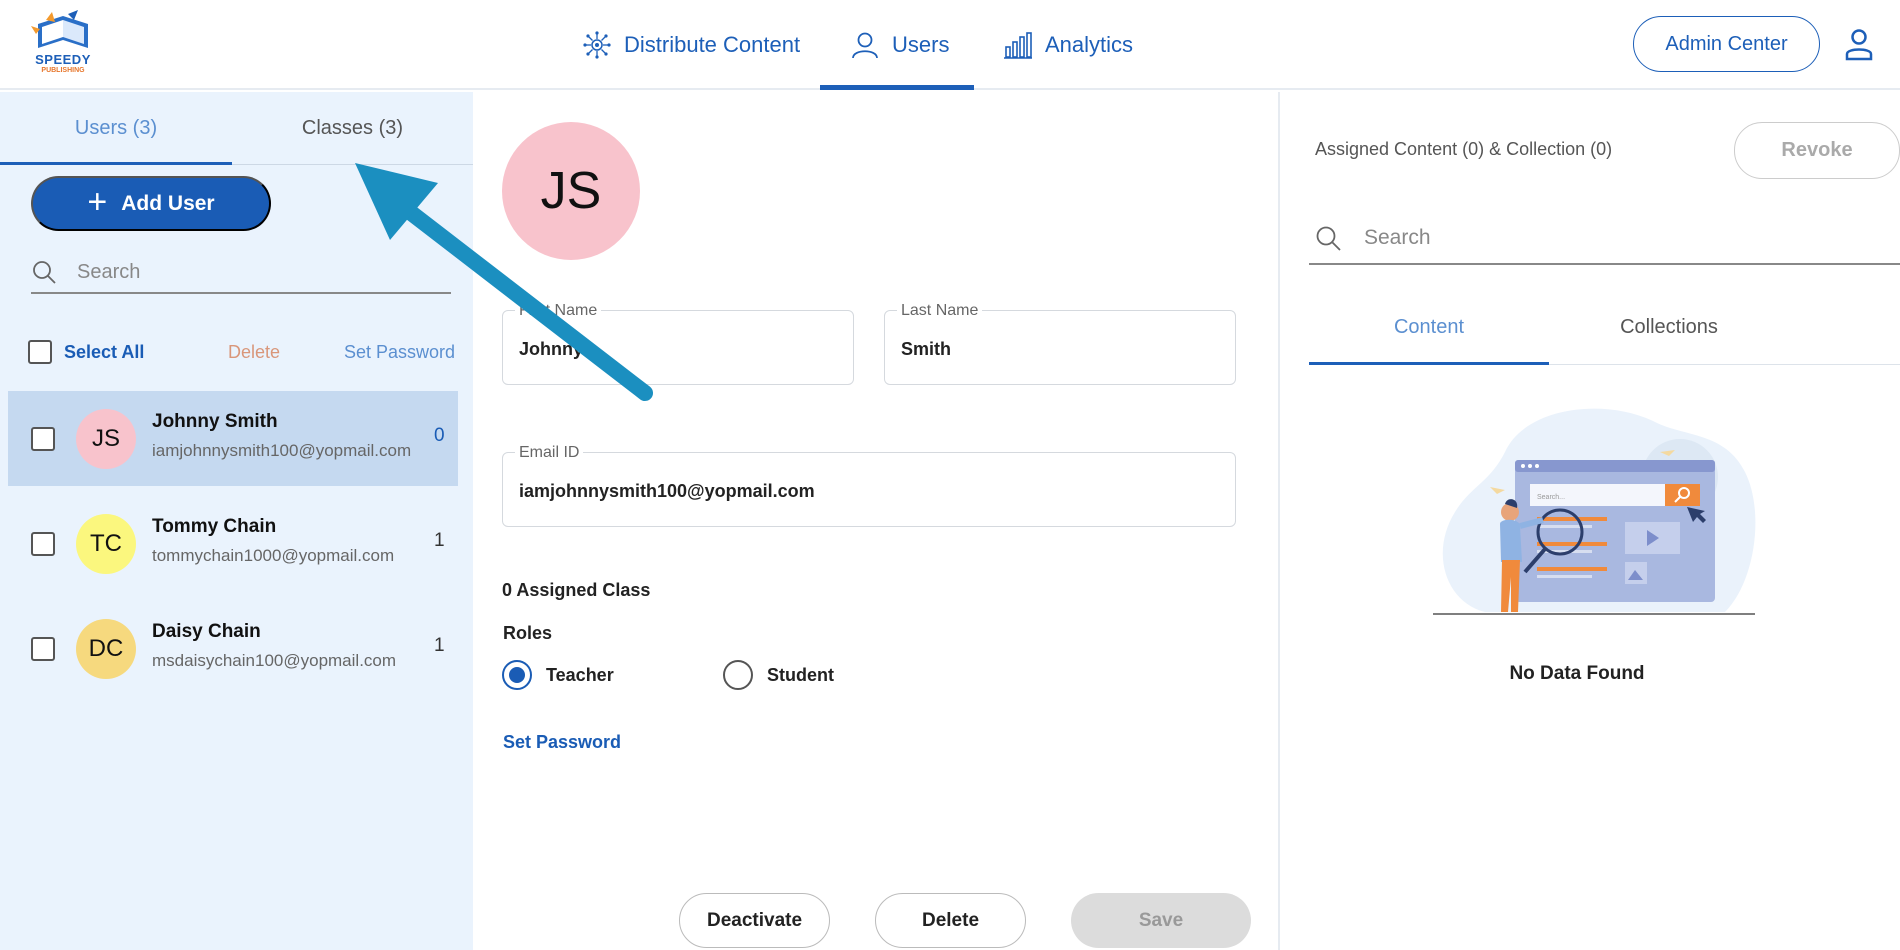 This screenshot has width=1900, height=950. I want to click on delete-button: Delete, so click(950, 920).